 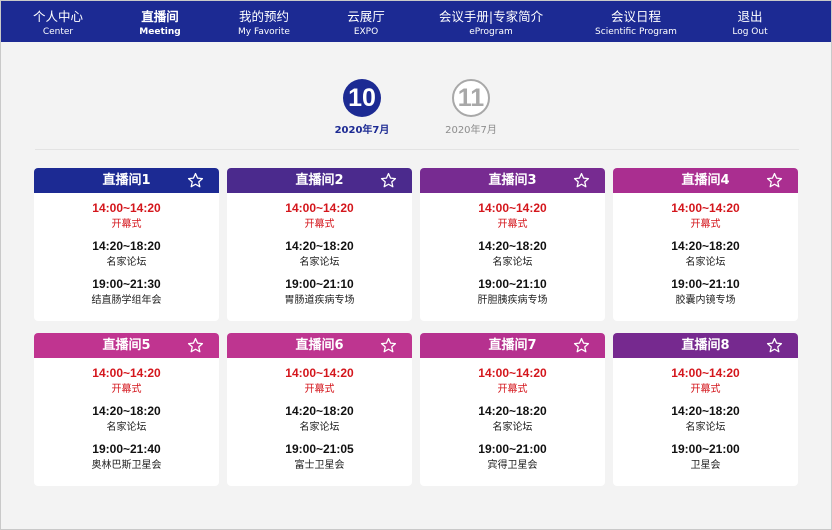 I want to click on date-tab-11: 11 2020年7月, so click(x=471, y=110).